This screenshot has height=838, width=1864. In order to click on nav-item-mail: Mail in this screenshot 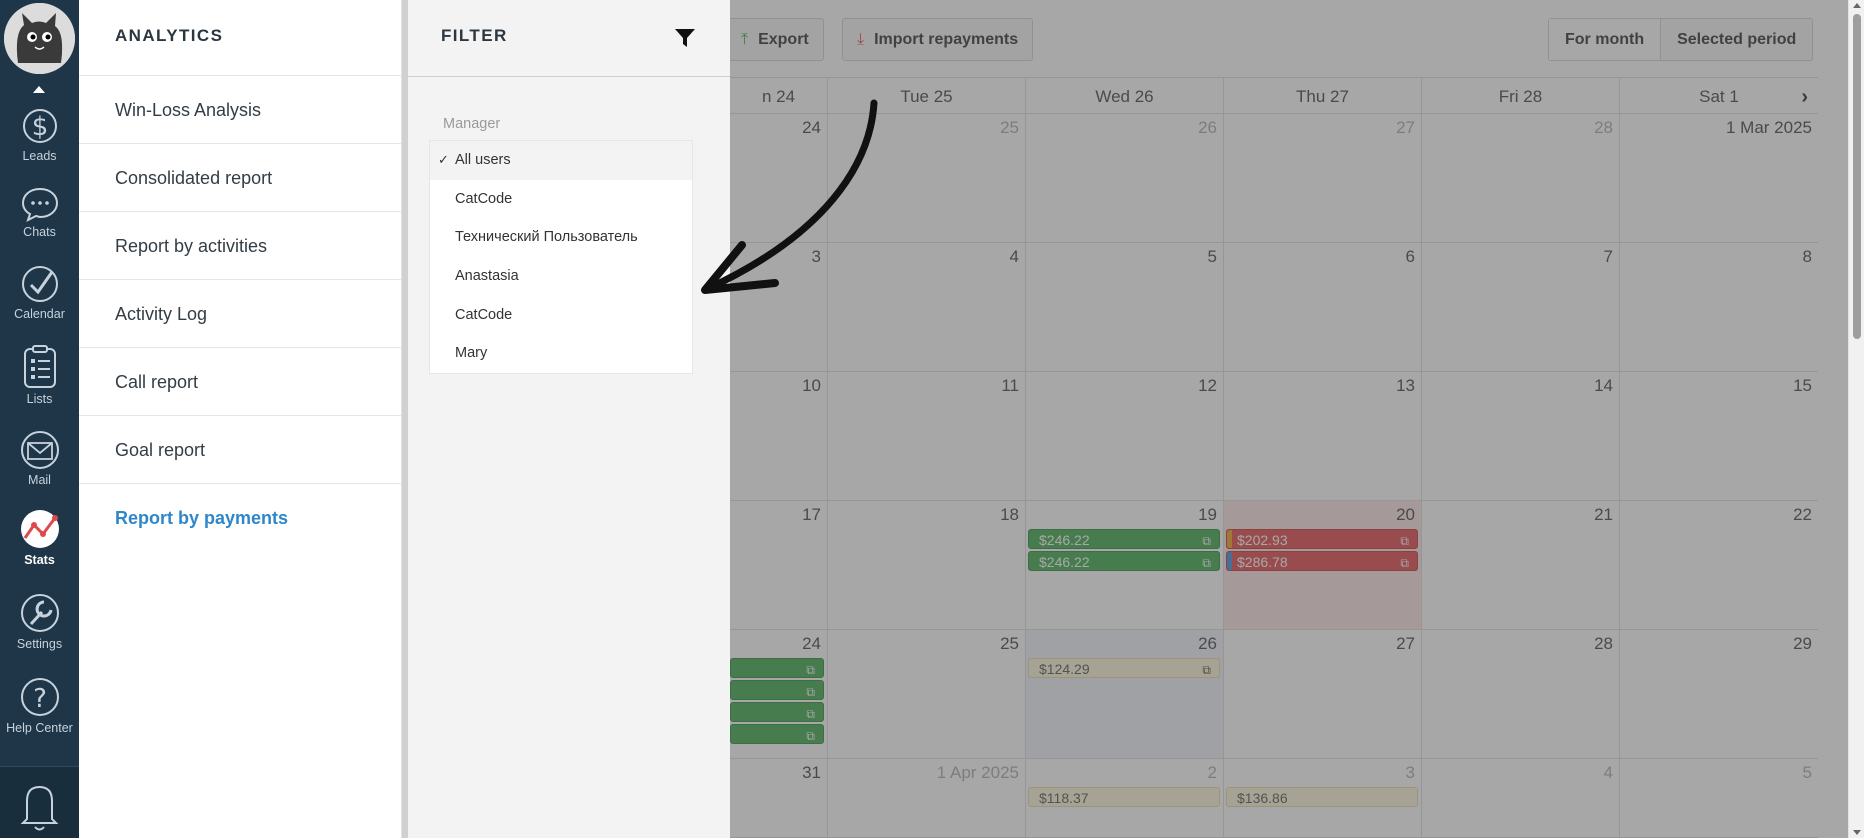, I will do `click(39, 466)`.